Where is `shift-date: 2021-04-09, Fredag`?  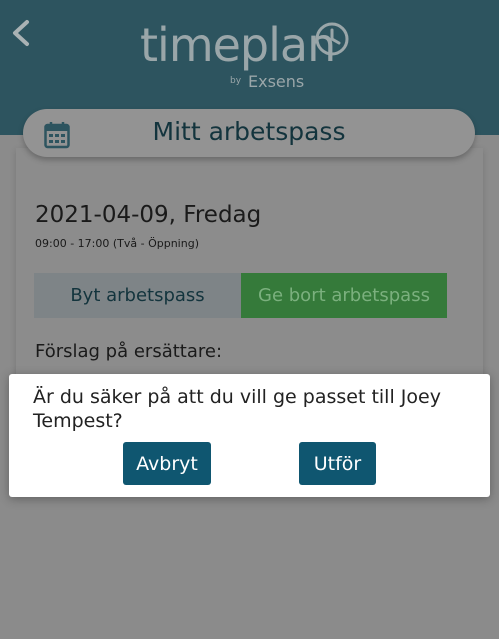 shift-date: 2021-04-09, Fredag is located at coordinates (148, 215).